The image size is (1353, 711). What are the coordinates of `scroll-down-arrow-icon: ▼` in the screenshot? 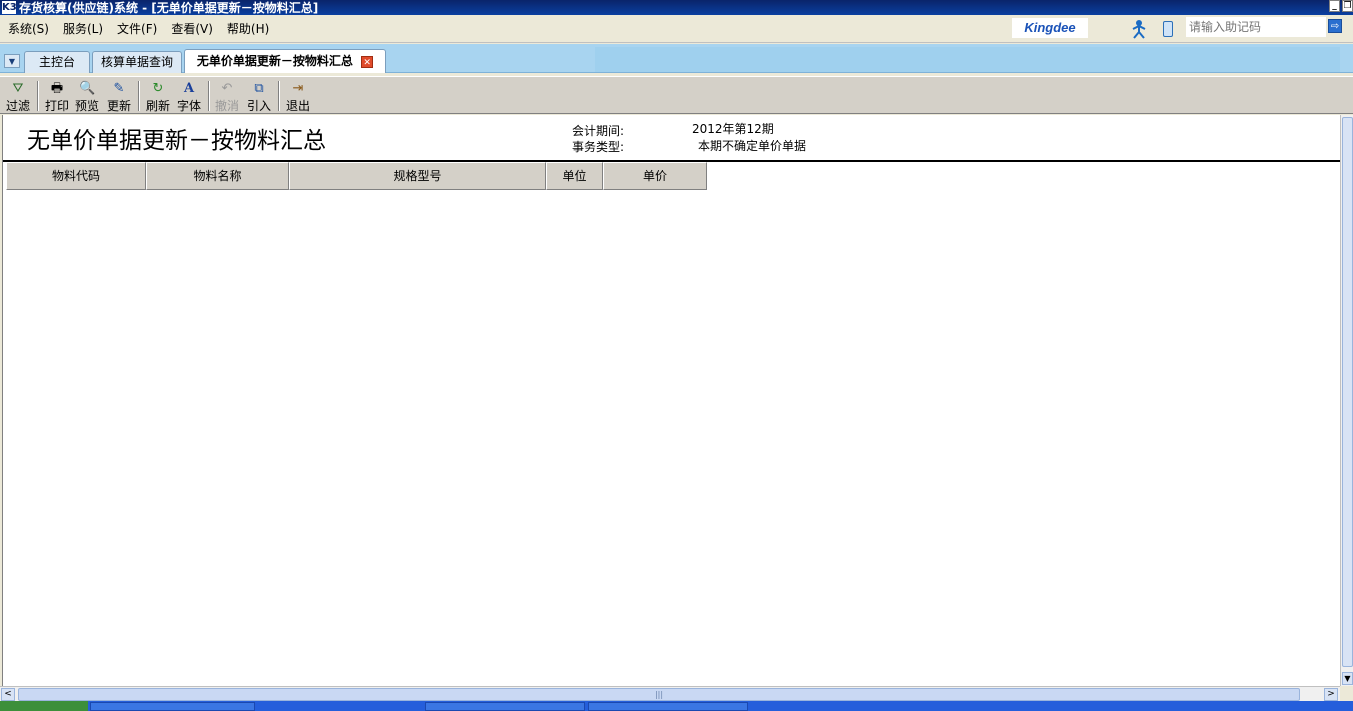 It's located at (1347, 678).